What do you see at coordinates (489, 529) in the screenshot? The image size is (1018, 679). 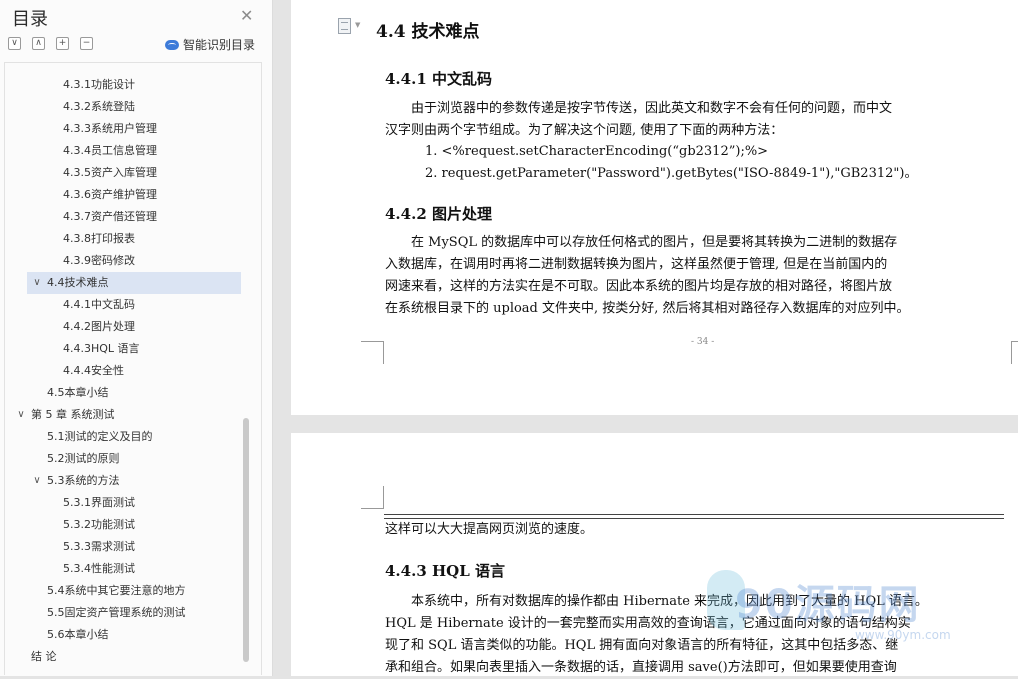 I see `text-line: 这样可以大大提高网页浏览的速度。` at bounding box center [489, 529].